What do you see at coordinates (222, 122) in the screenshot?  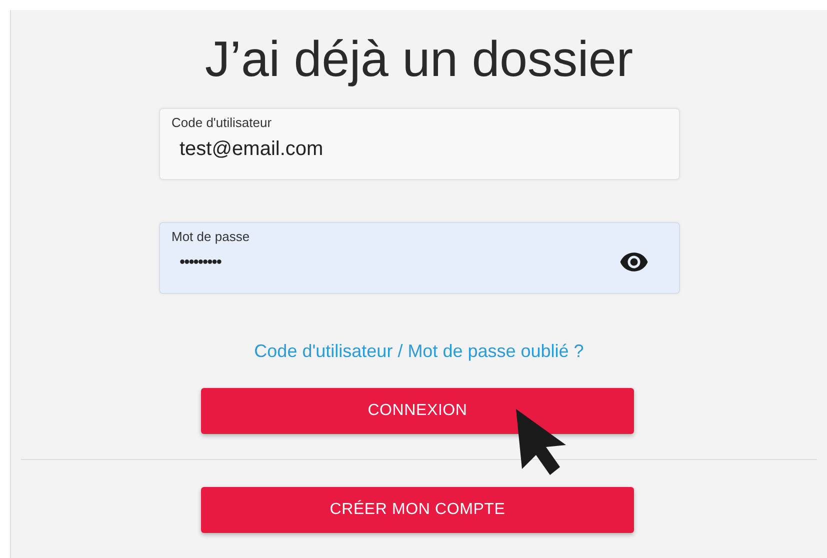 I see `field-label: Code d'utilisateur` at bounding box center [222, 122].